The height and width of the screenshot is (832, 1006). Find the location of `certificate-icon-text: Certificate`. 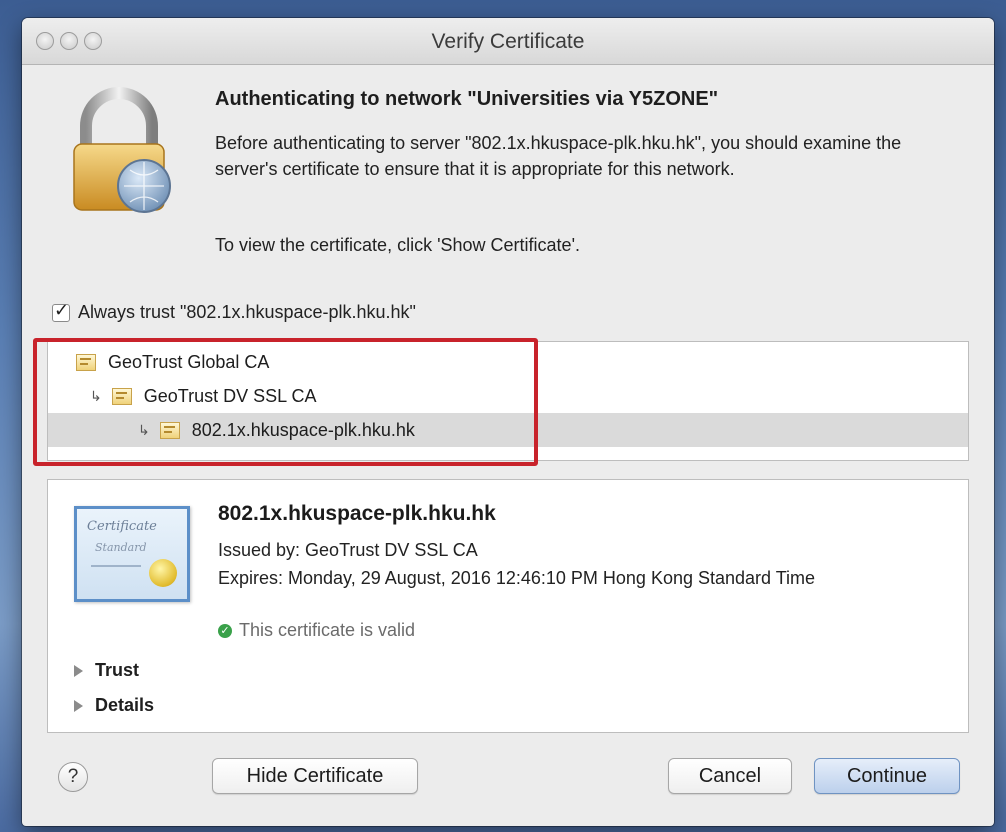

certificate-icon-text: Certificate is located at coordinates (122, 526).